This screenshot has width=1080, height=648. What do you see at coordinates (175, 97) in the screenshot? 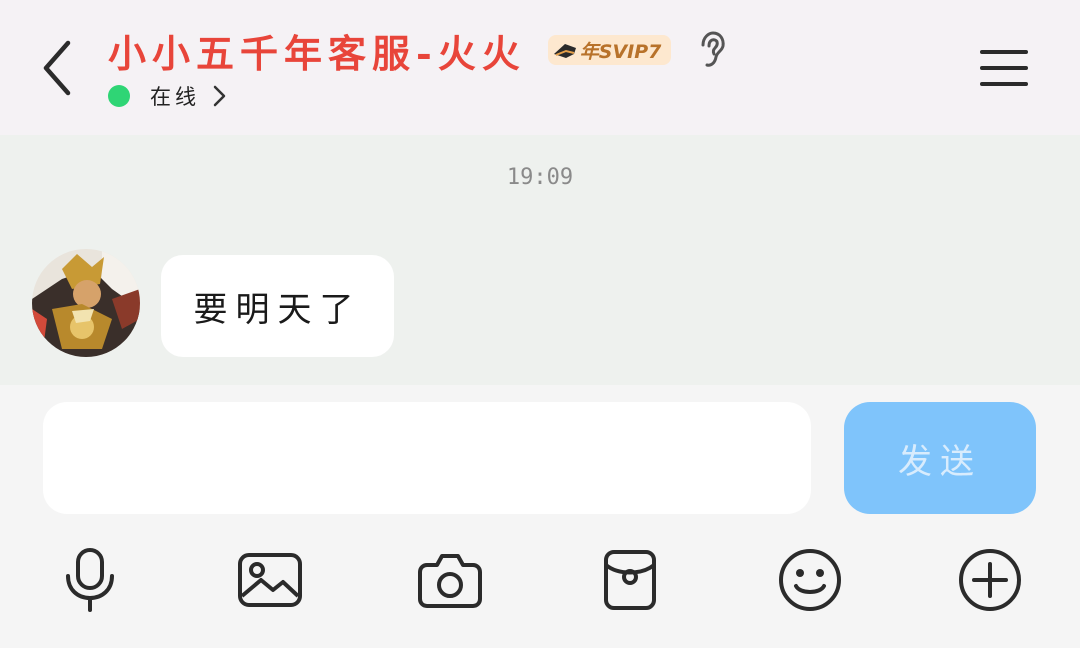
I see `status-text: 在线` at bounding box center [175, 97].